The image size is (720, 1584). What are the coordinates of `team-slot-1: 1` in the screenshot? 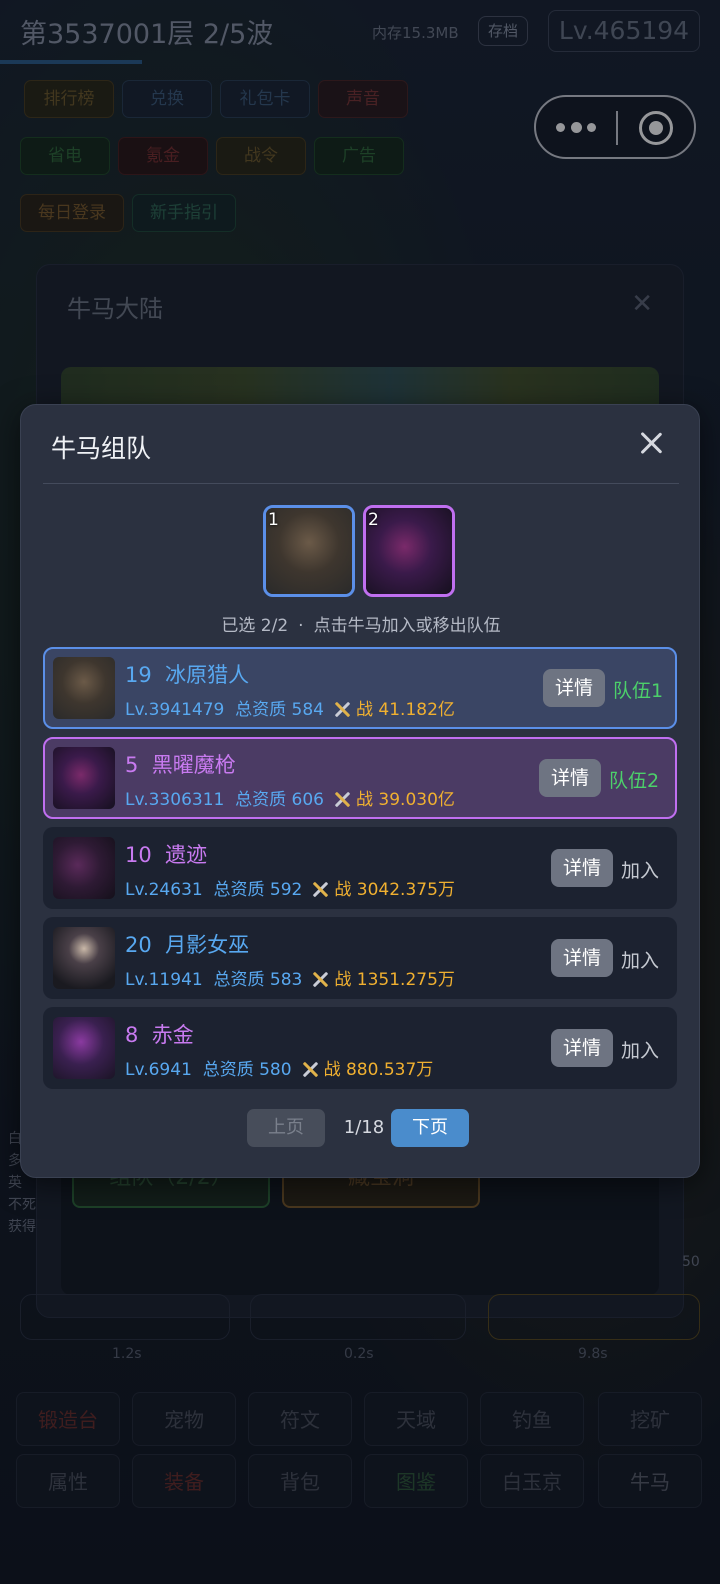 It's located at (309, 551).